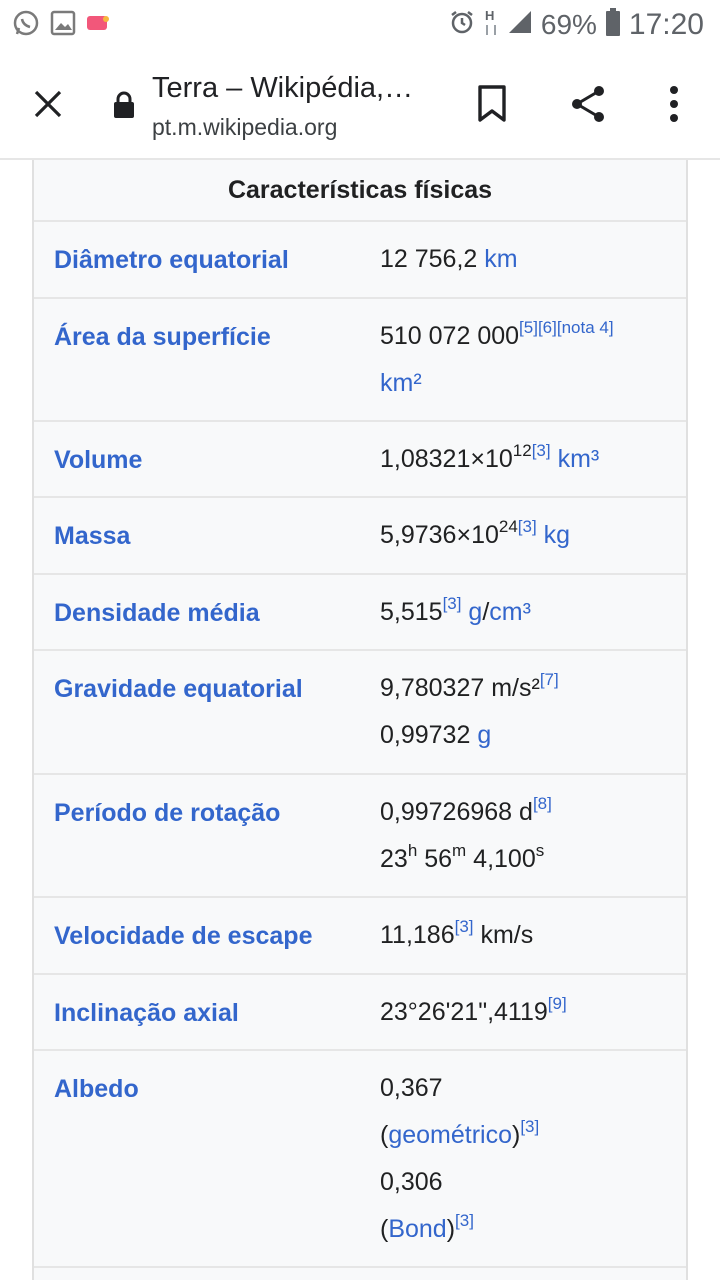  I want to click on unit-km3-link: km³, so click(579, 459).